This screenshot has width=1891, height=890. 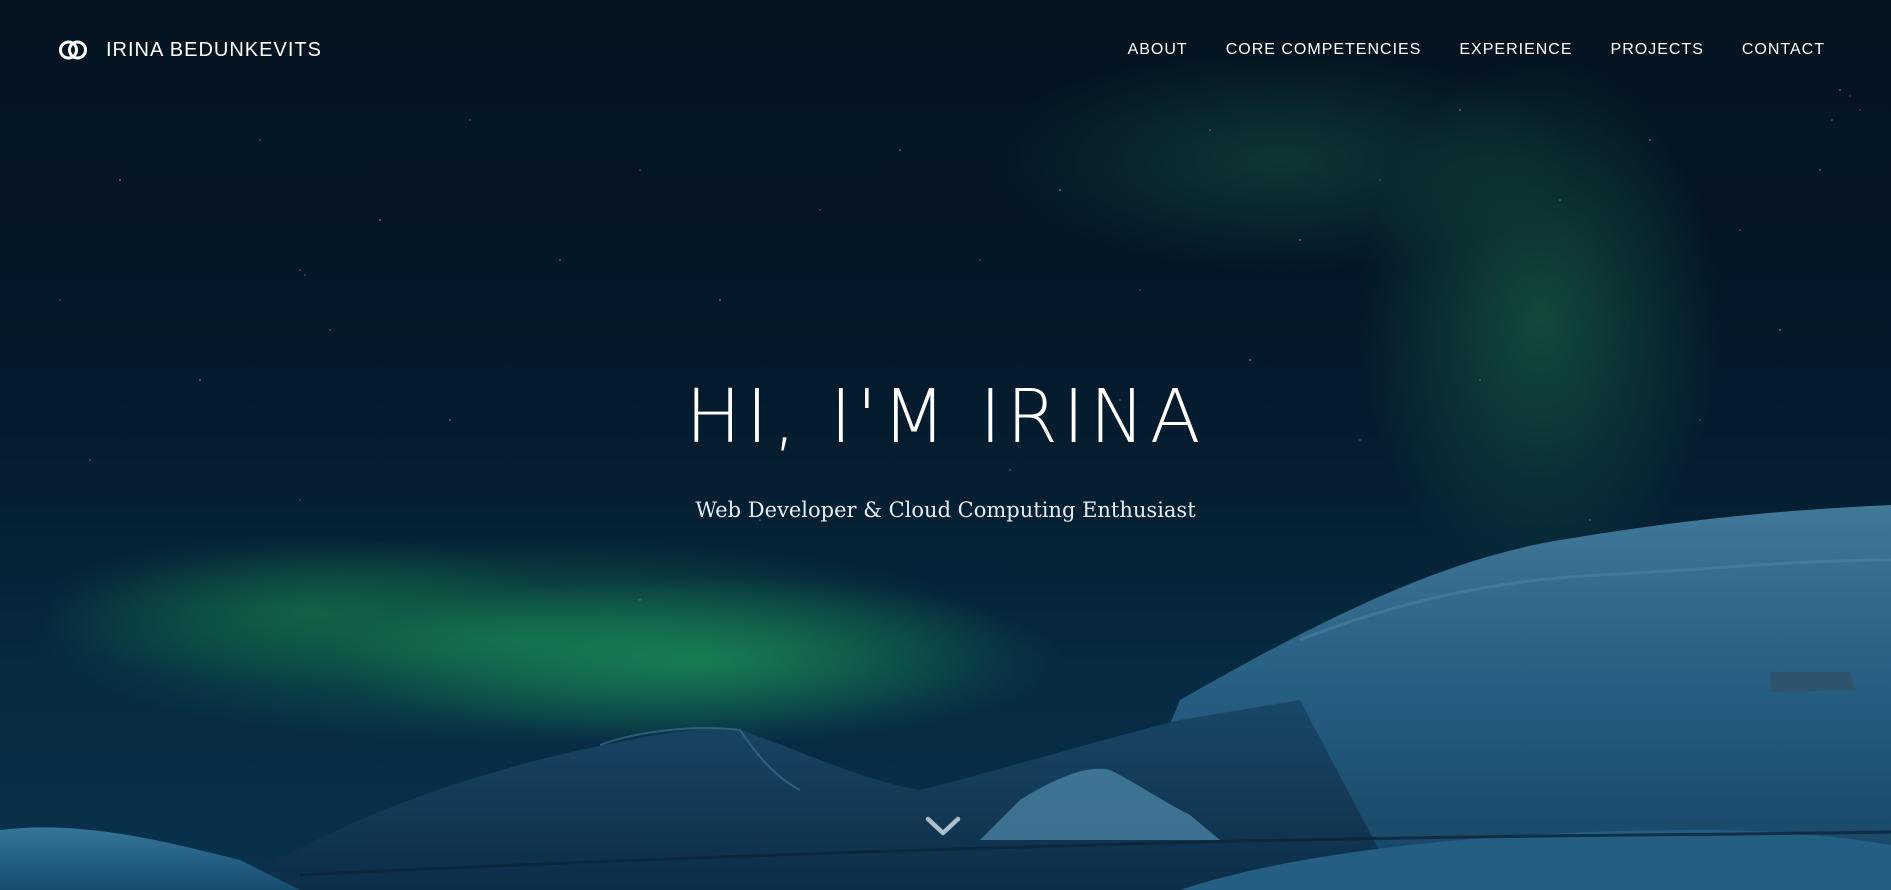 I want to click on nav-link-projects: PROJECTS, so click(x=1657, y=50).